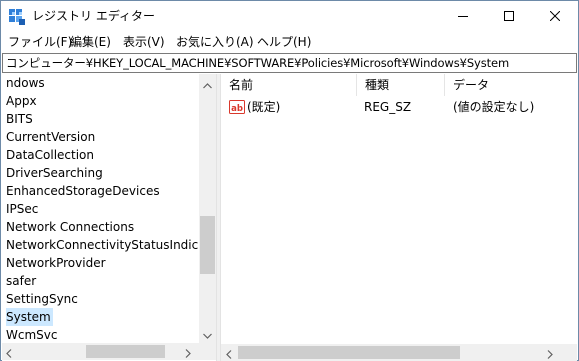  What do you see at coordinates (144, 42) in the screenshot?
I see `menu-view: 表示(V)` at bounding box center [144, 42].